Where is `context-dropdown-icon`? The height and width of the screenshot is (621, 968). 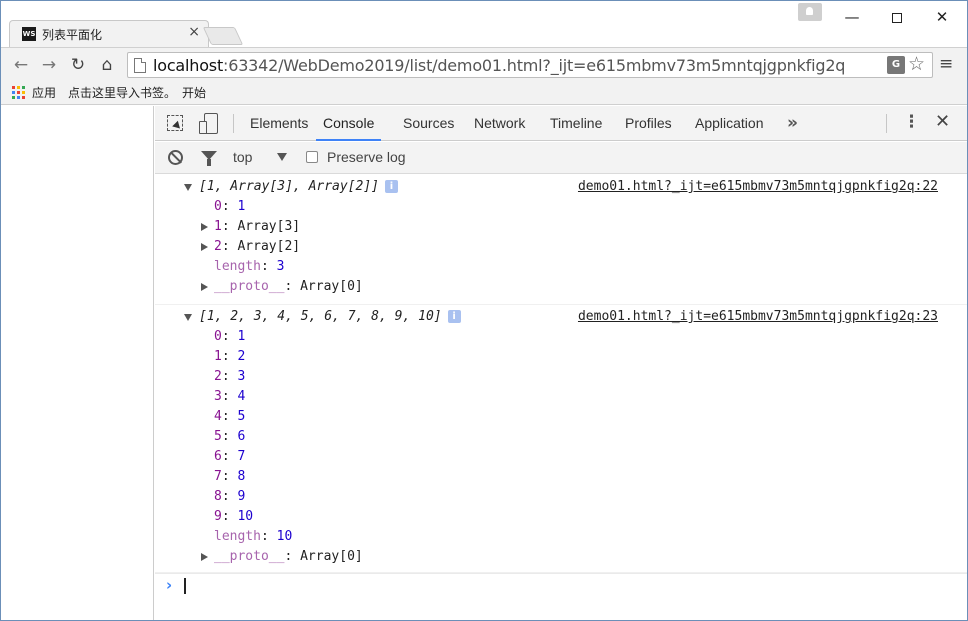 context-dropdown-icon is located at coordinates (282, 157).